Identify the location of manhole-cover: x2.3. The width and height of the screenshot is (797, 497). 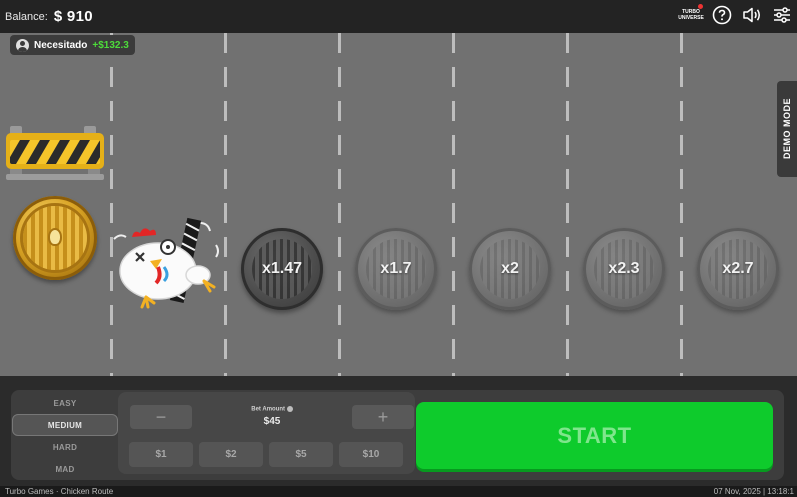
(624, 269).